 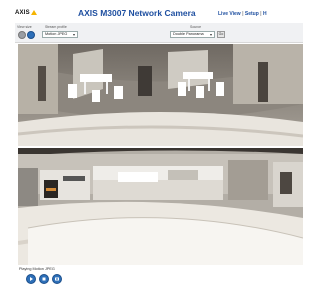 What do you see at coordinates (24, 27) in the screenshot?
I see `view-size-label: View size` at bounding box center [24, 27].